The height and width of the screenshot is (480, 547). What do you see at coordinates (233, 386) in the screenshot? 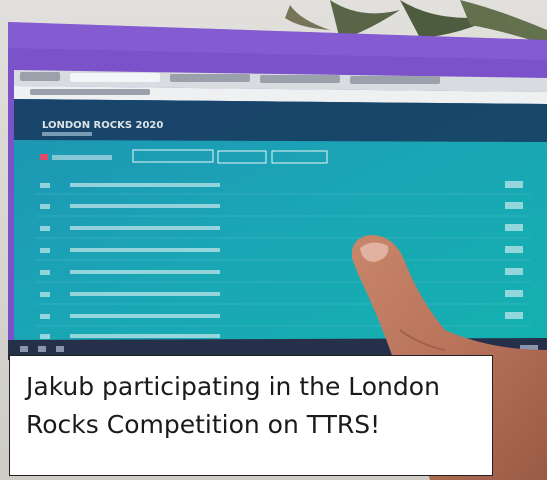
I see `caption-line-1: Jakub participating in the London` at bounding box center [233, 386].